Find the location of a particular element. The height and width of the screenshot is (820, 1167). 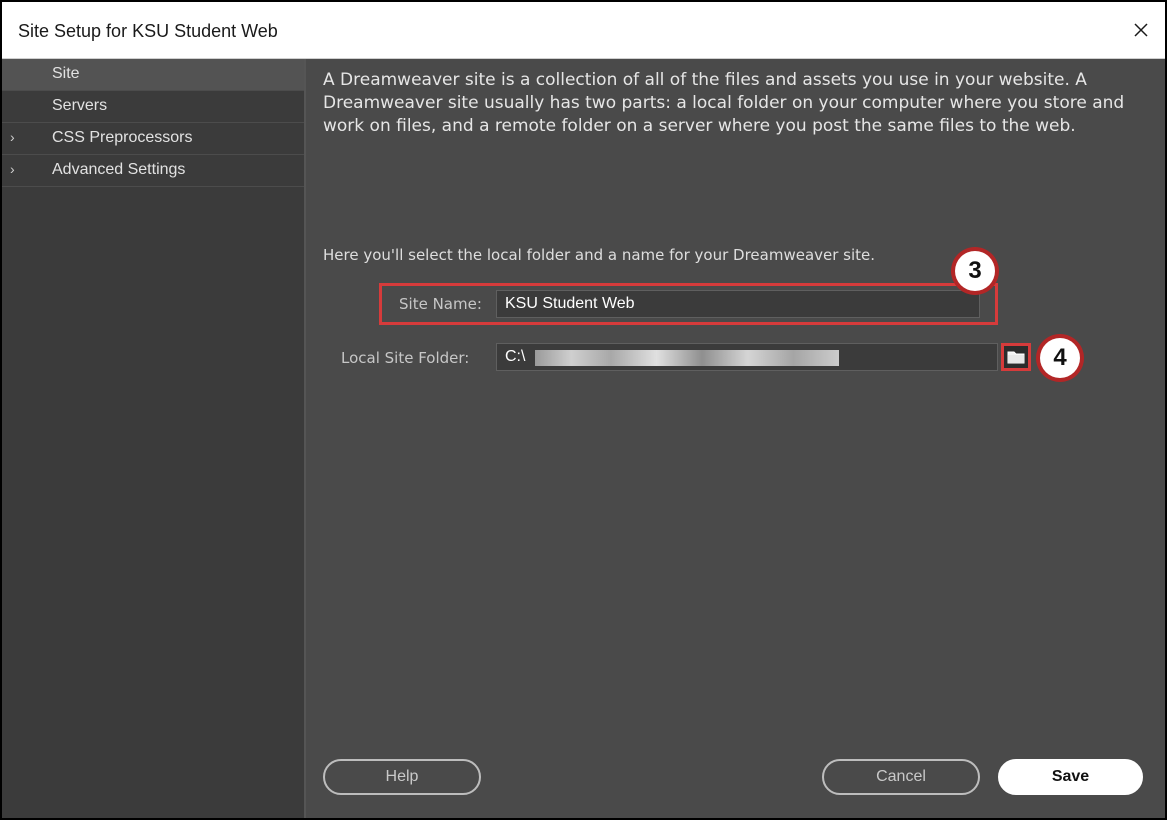

local-site-folder-input: C:\ is located at coordinates (747, 357).